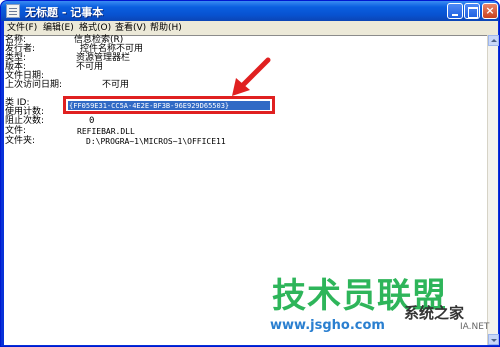 This screenshot has width=500, height=347. What do you see at coordinates (130, 28) in the screenshot?
I see `menu-view: 查看(V)` at bounding box center [130, 28].